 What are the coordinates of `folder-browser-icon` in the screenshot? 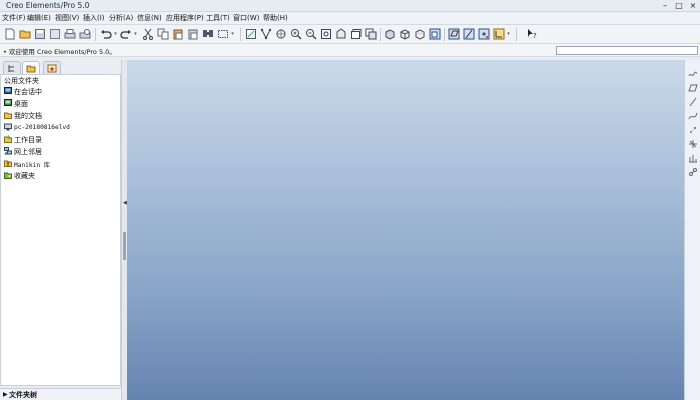 It's located at (31, 69).